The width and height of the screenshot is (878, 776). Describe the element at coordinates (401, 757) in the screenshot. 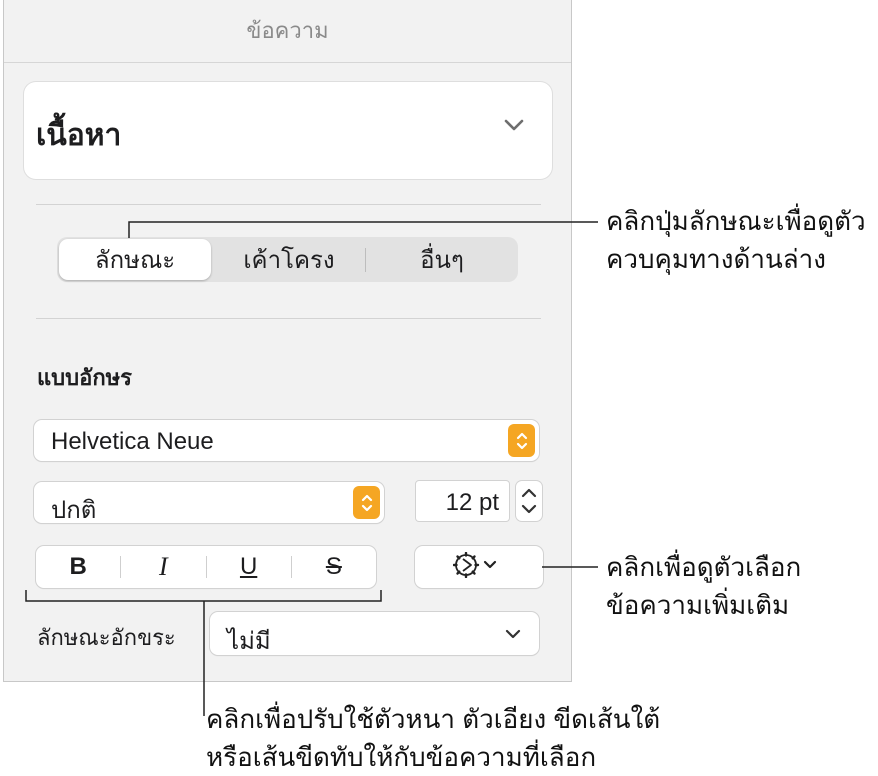

I see `callout-format-line-2: หรือเส้นขีดทับให้กับข้อความที่เลือก` at that location.